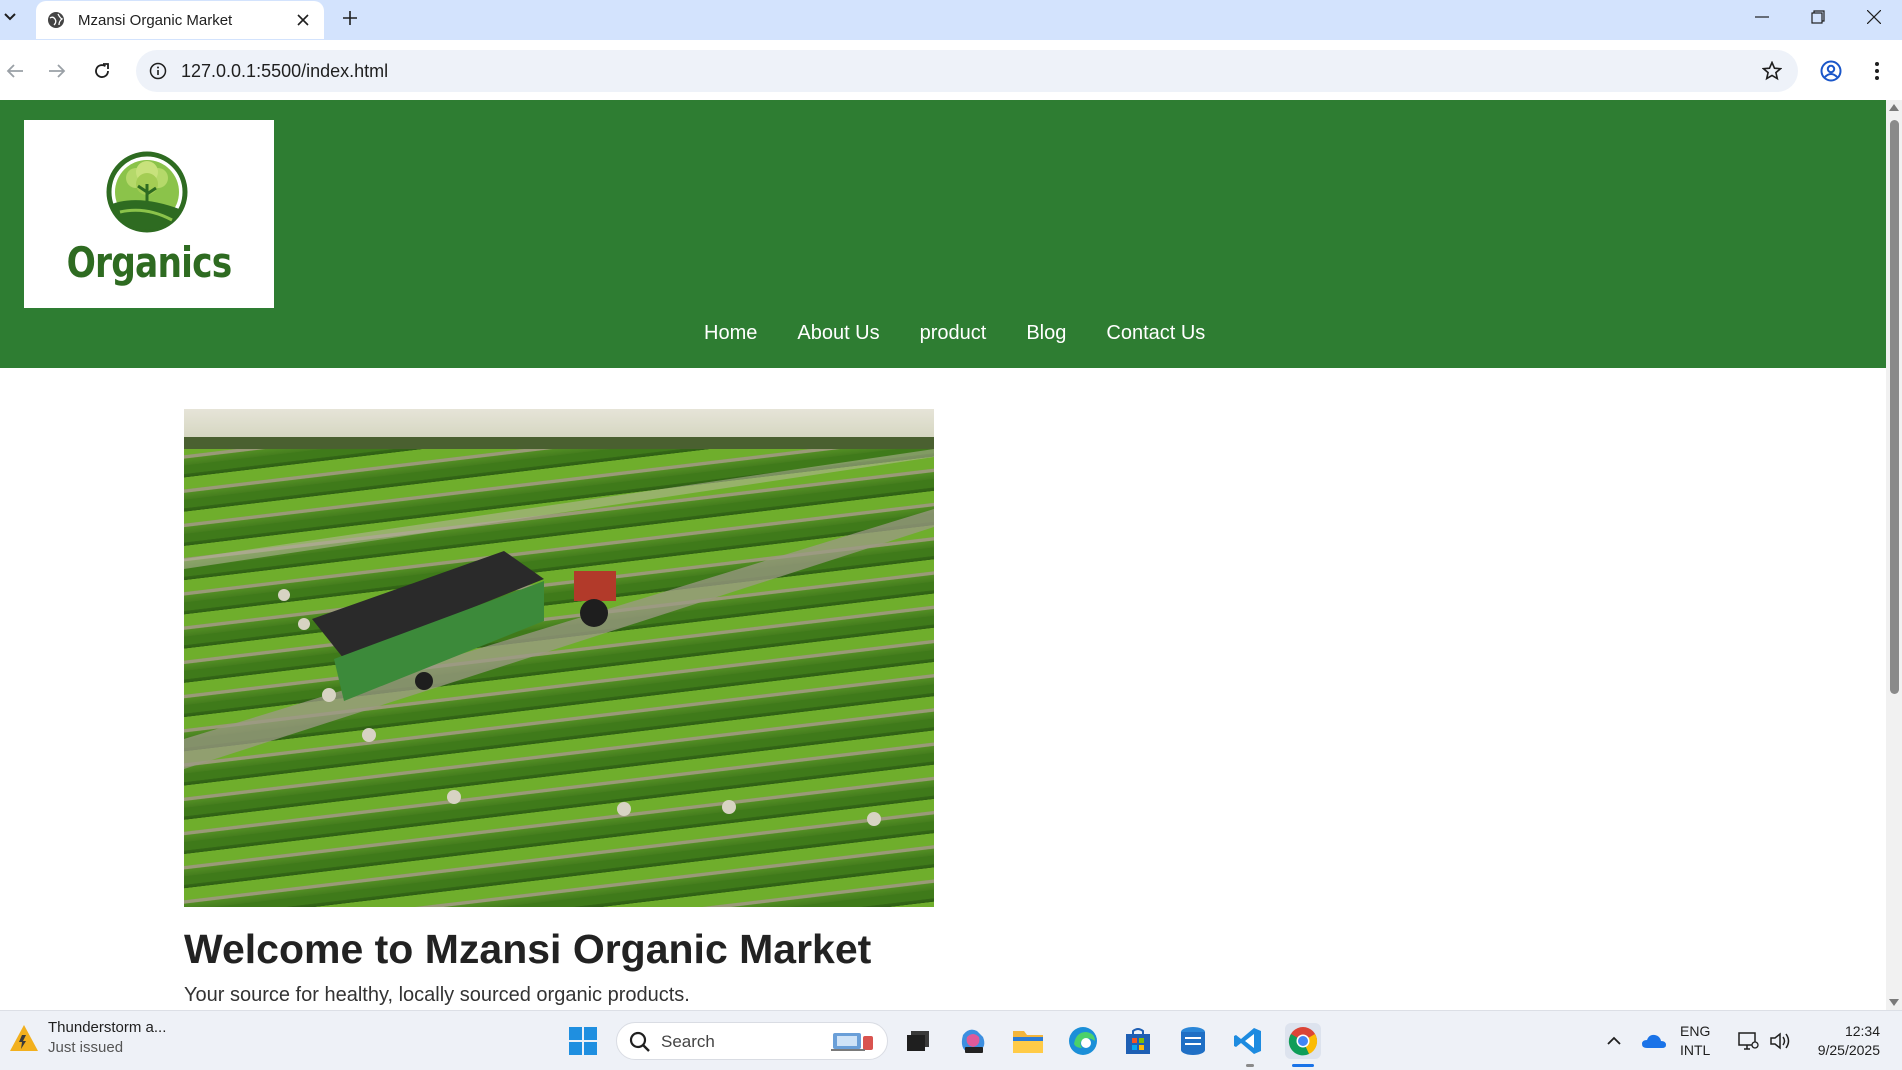  What do you see at coordinates (1894, 107) in the screenshot?
I see `scroll-up-arrow-icon` at bounding box center [1894, 107].